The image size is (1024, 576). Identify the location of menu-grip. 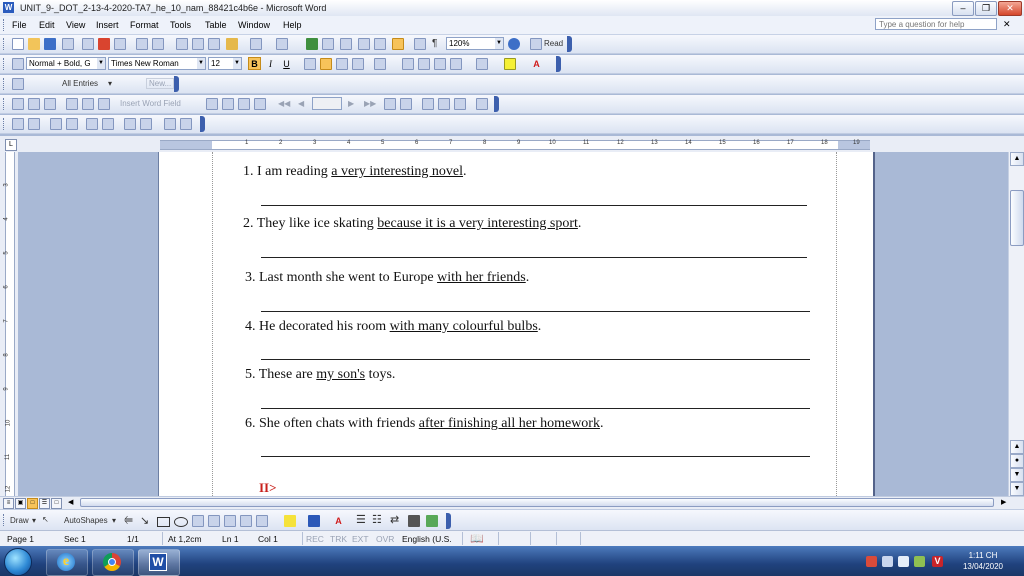
(5, 25).